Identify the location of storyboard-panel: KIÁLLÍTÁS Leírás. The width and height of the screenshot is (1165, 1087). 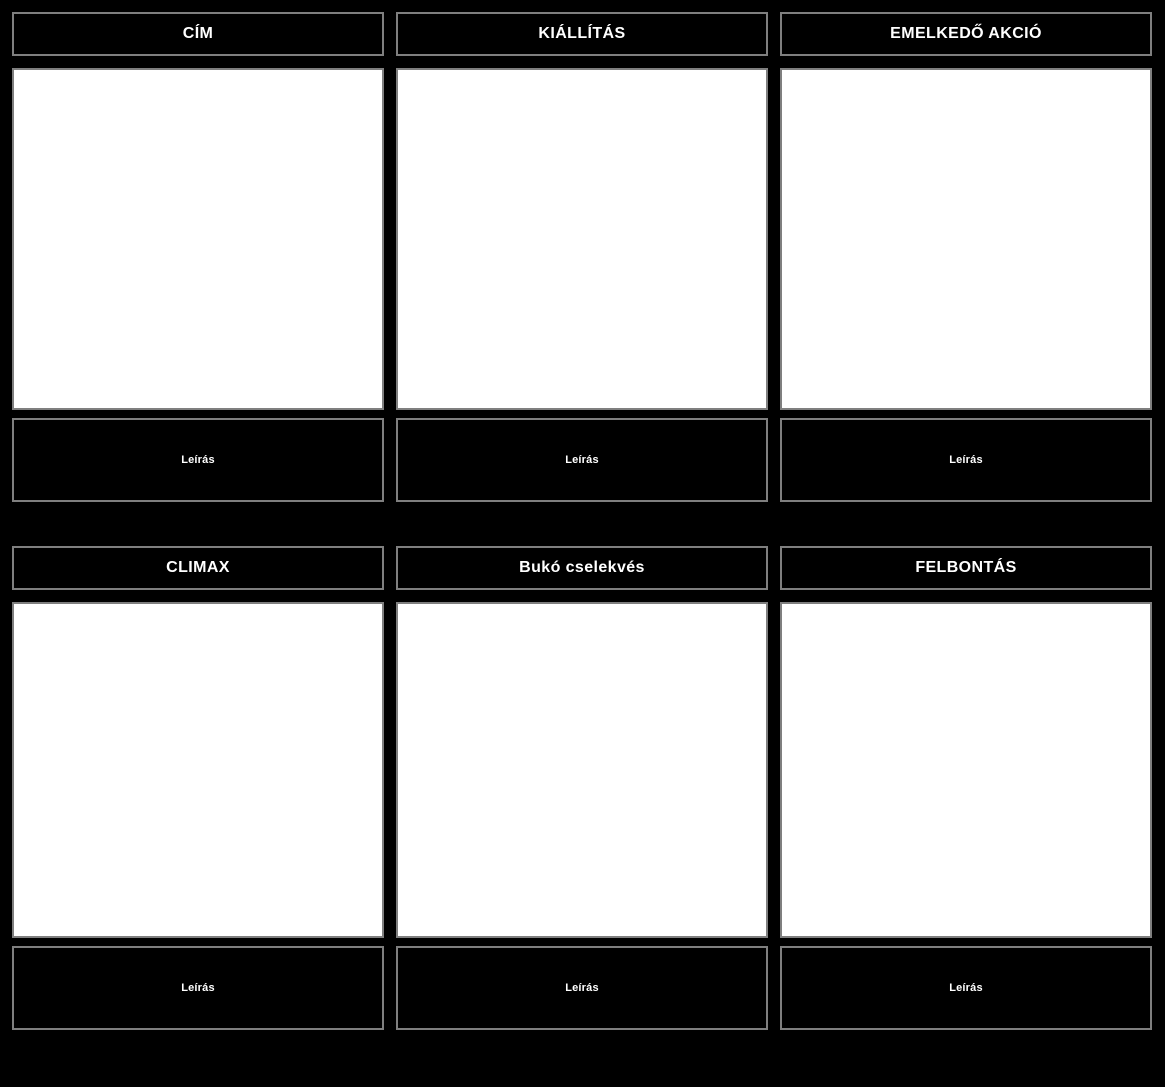
(582, 257).